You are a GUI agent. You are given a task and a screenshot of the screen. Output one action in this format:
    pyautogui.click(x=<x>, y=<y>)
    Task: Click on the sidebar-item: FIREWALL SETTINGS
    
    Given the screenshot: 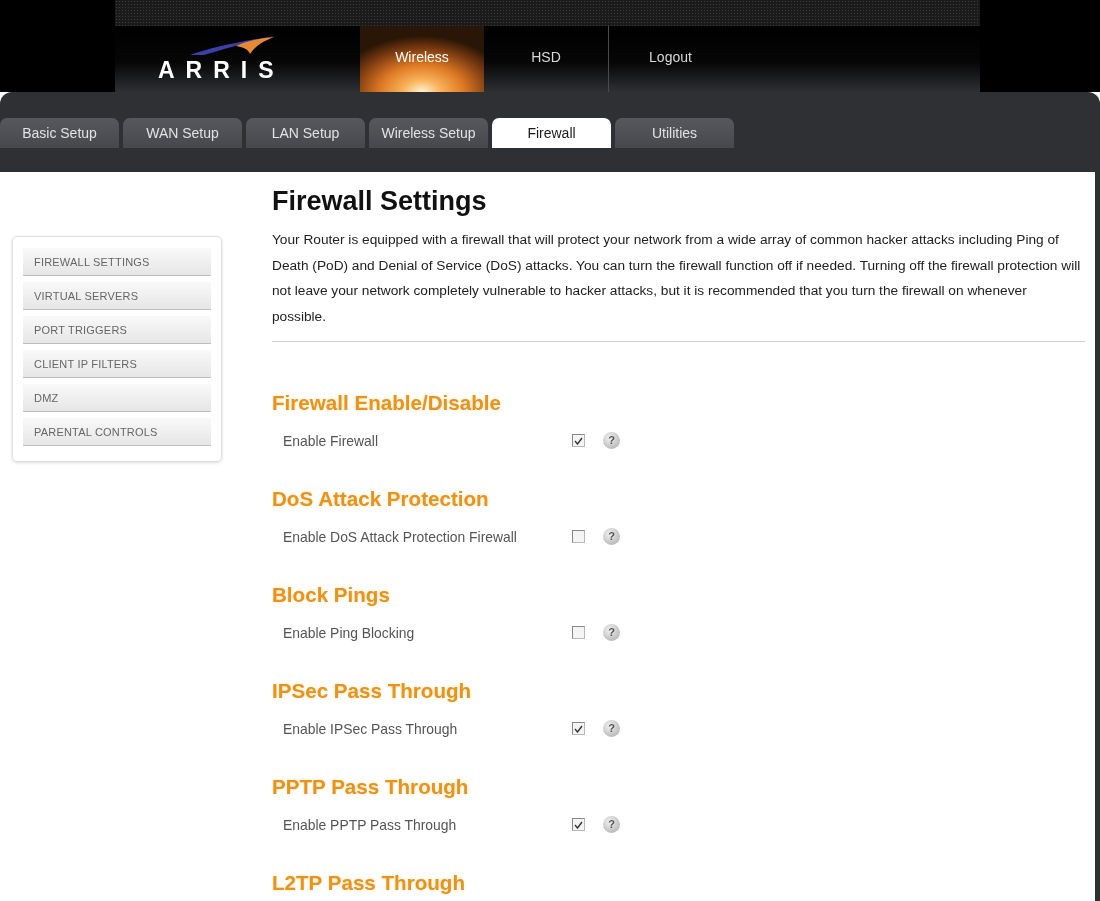 What is the action you would take?
    pyautogui.click(x=117, y=262)
    